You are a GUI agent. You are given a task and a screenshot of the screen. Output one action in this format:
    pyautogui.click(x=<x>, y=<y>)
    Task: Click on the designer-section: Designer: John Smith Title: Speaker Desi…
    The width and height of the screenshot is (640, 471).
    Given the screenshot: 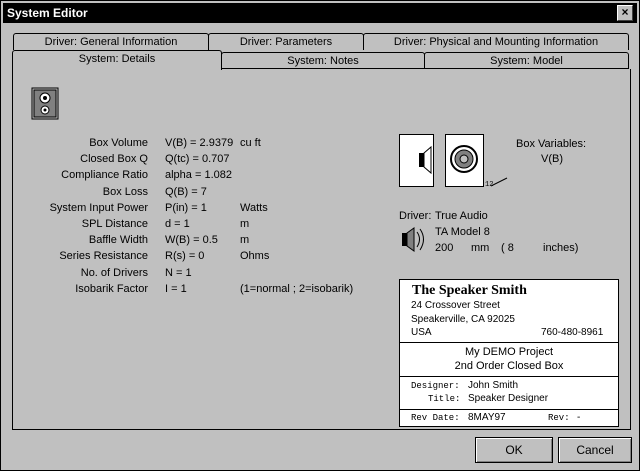 What is the action you would take?
    pyautogui.click(x=509, y=393)
    